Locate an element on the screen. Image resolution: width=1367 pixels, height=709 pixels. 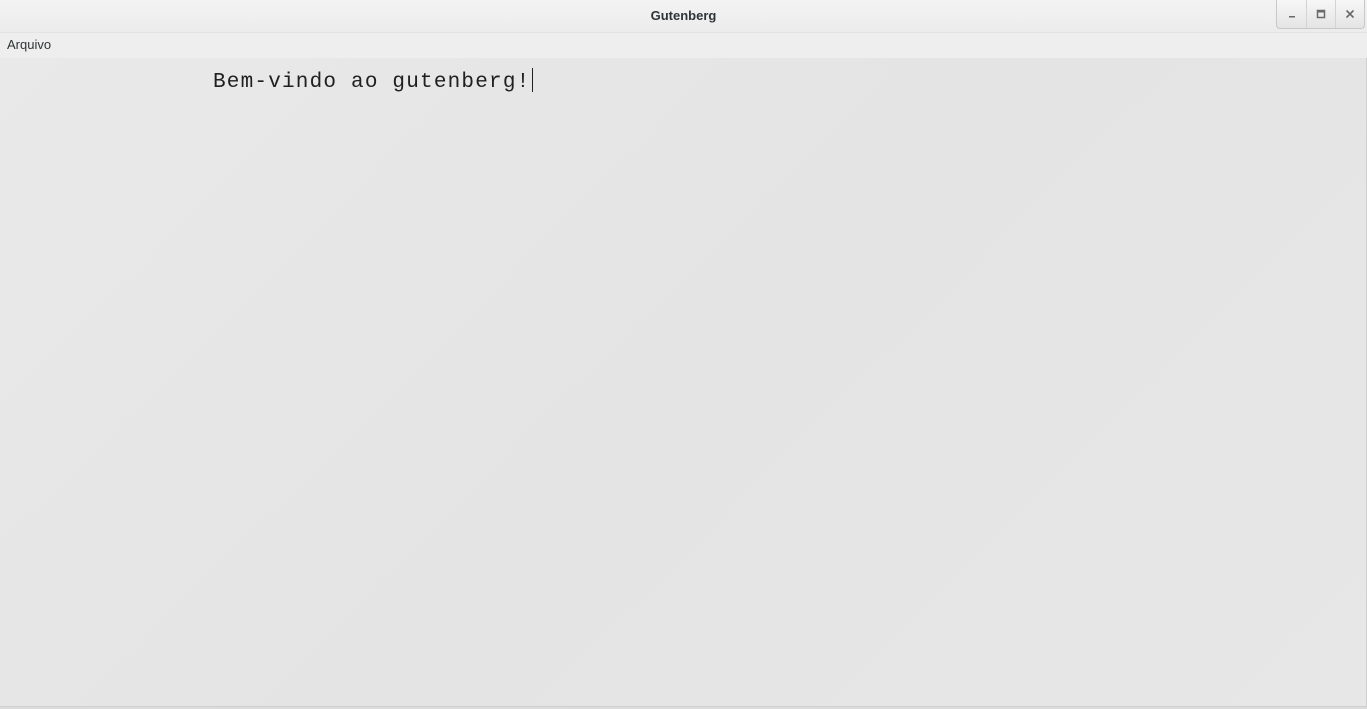
window-controls is located at coordinates (1320, 14).